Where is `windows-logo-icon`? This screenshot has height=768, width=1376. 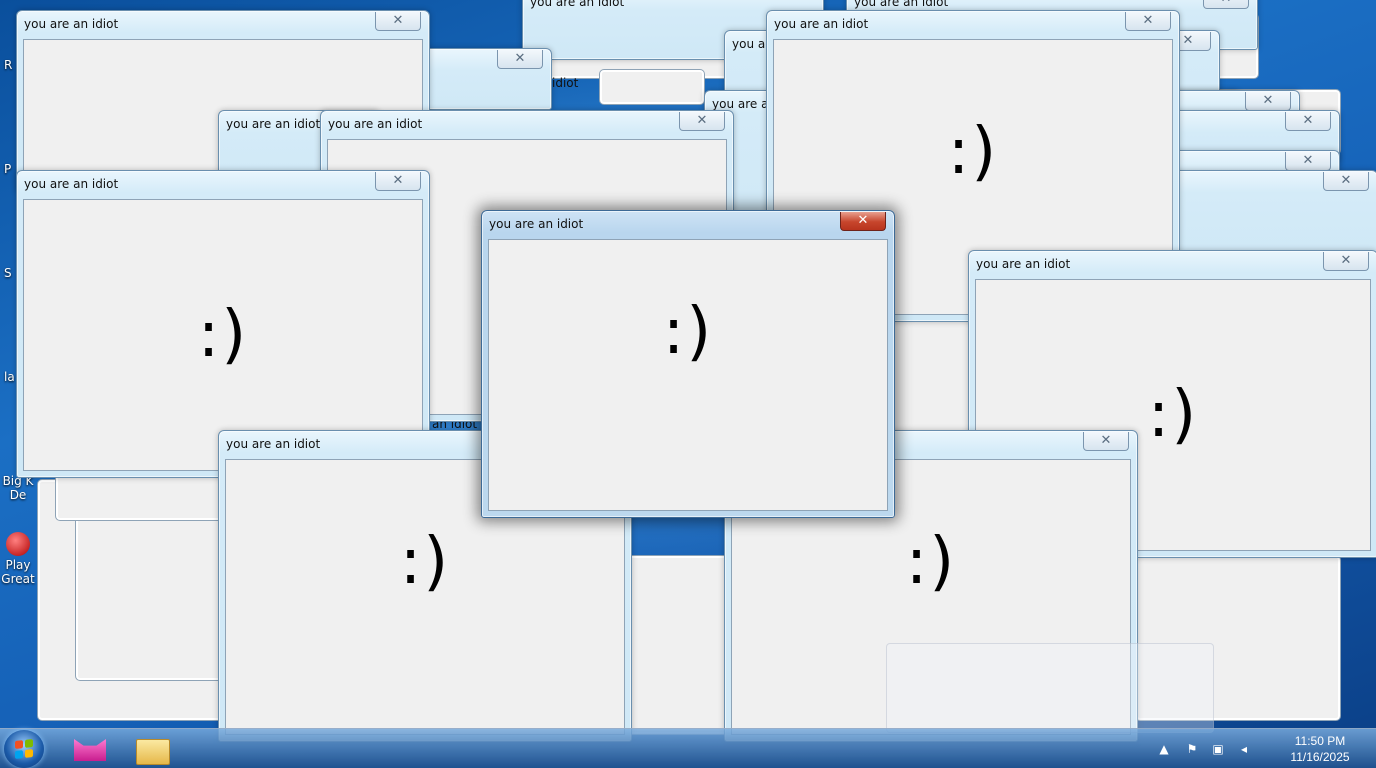 windows-logo-icon is located at coordinates (24, 749).